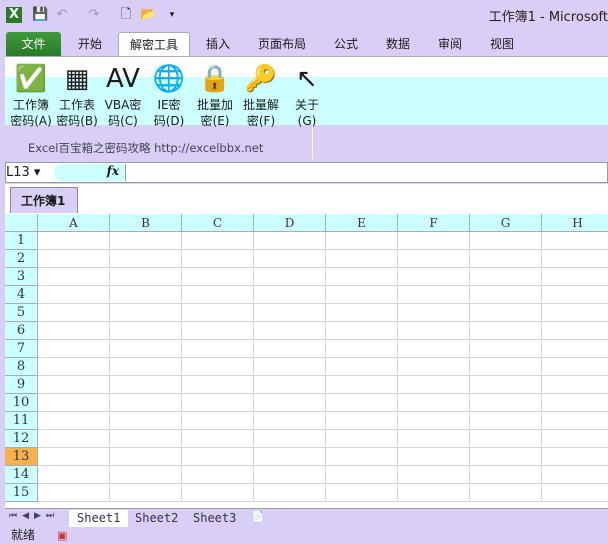  What do you see at coordinates (74, 475) in the screenshot?
I see `cell-A14` at bounding box center [74, 475].